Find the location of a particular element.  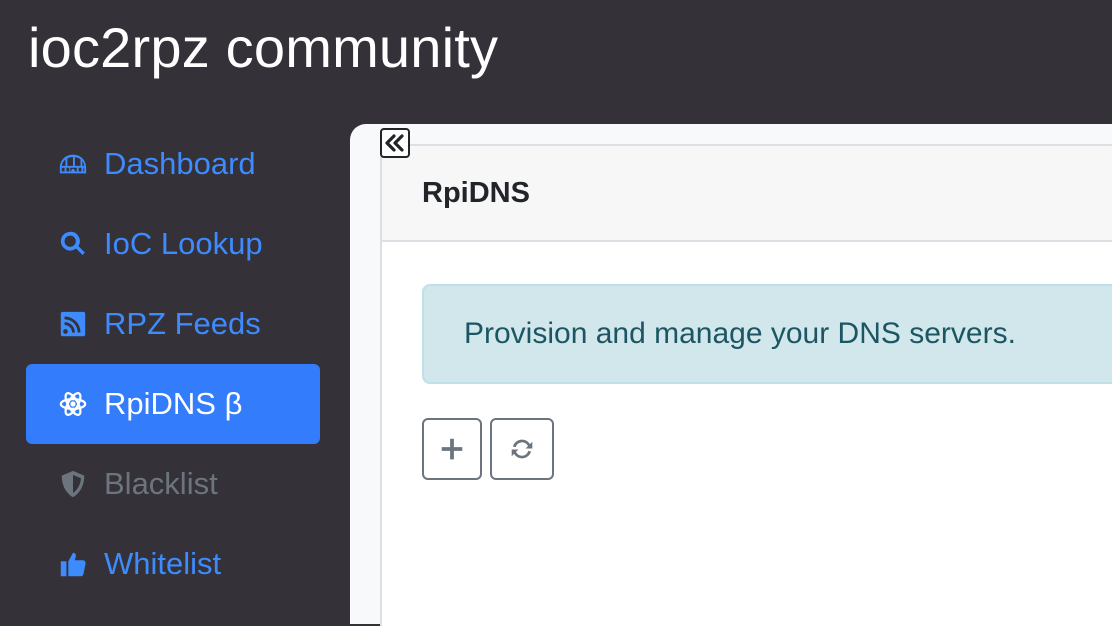

sidebar-item-rpidns: RpiDNS β is located at coordinates (173, 404).